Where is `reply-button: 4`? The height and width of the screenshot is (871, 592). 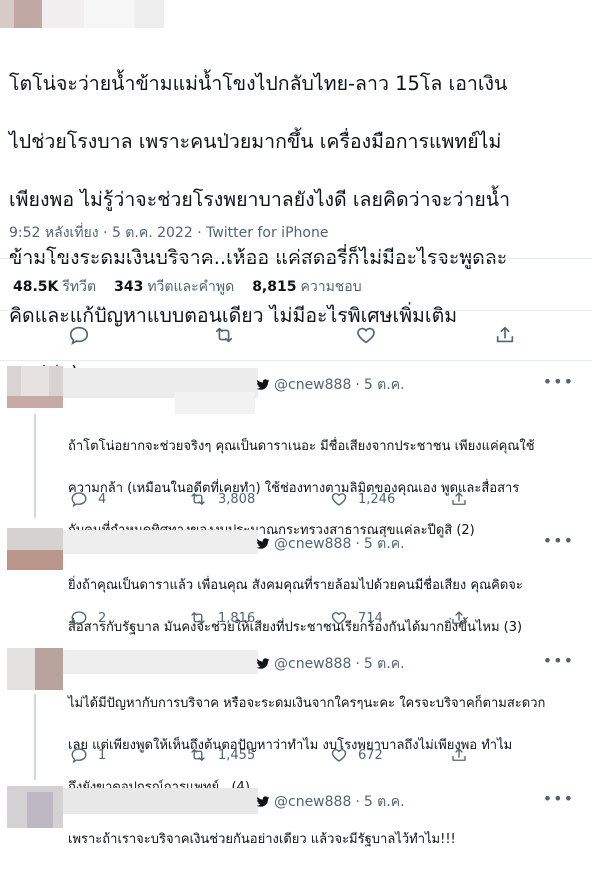
reply-button: 4 is located at coordinates (88, 499).